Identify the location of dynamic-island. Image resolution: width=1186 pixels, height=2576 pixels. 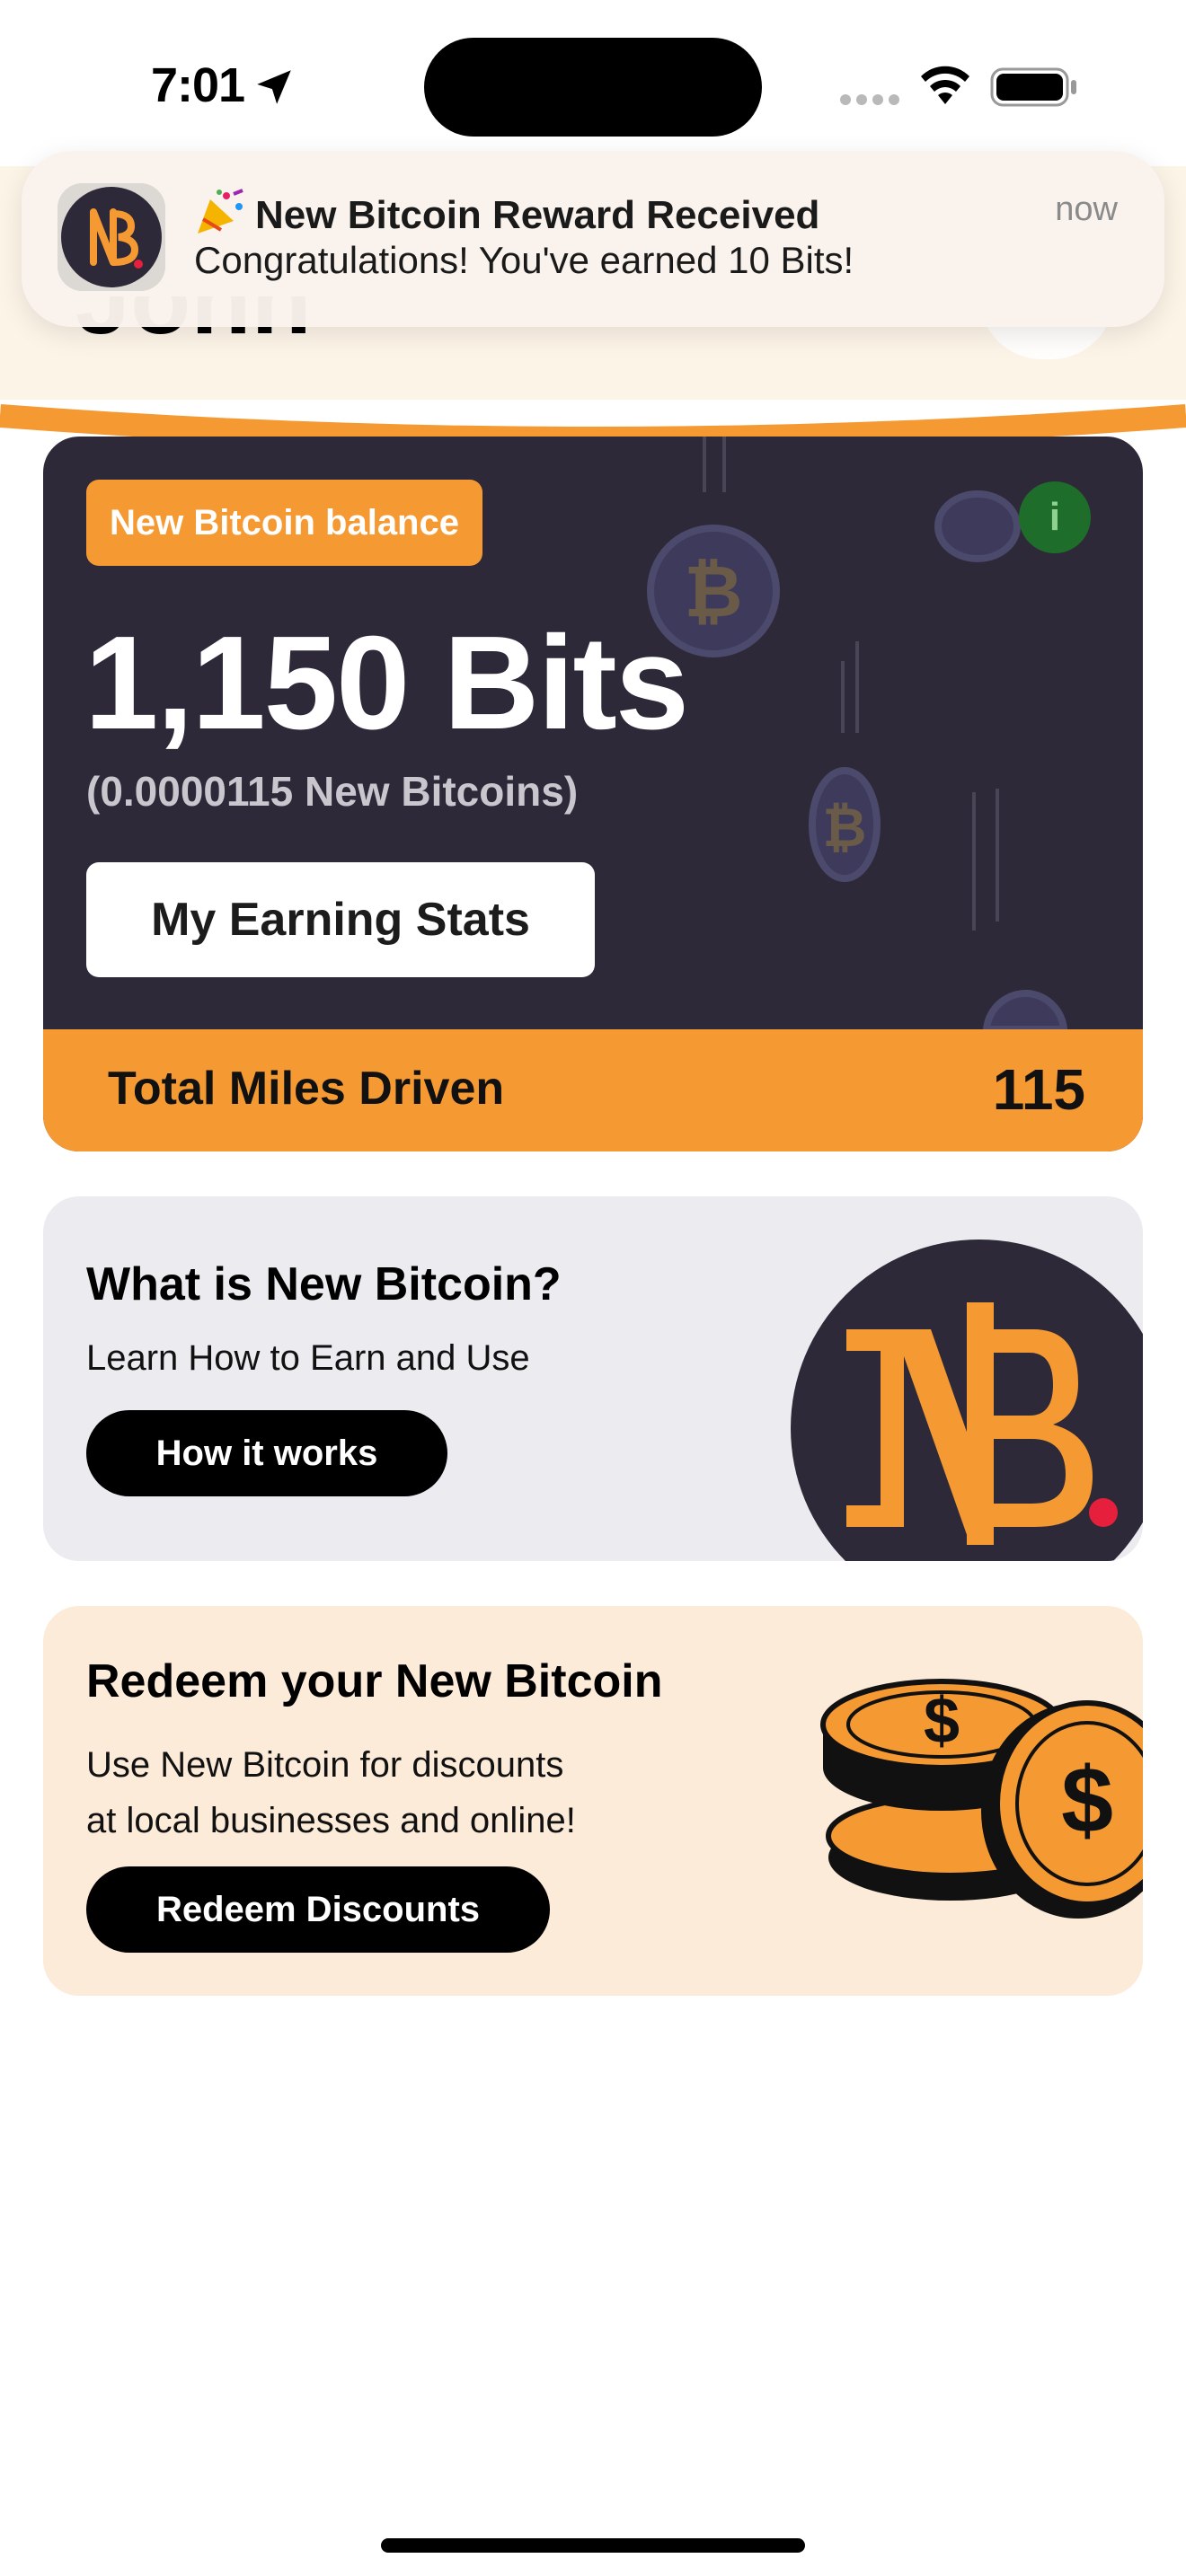
(593, 87).